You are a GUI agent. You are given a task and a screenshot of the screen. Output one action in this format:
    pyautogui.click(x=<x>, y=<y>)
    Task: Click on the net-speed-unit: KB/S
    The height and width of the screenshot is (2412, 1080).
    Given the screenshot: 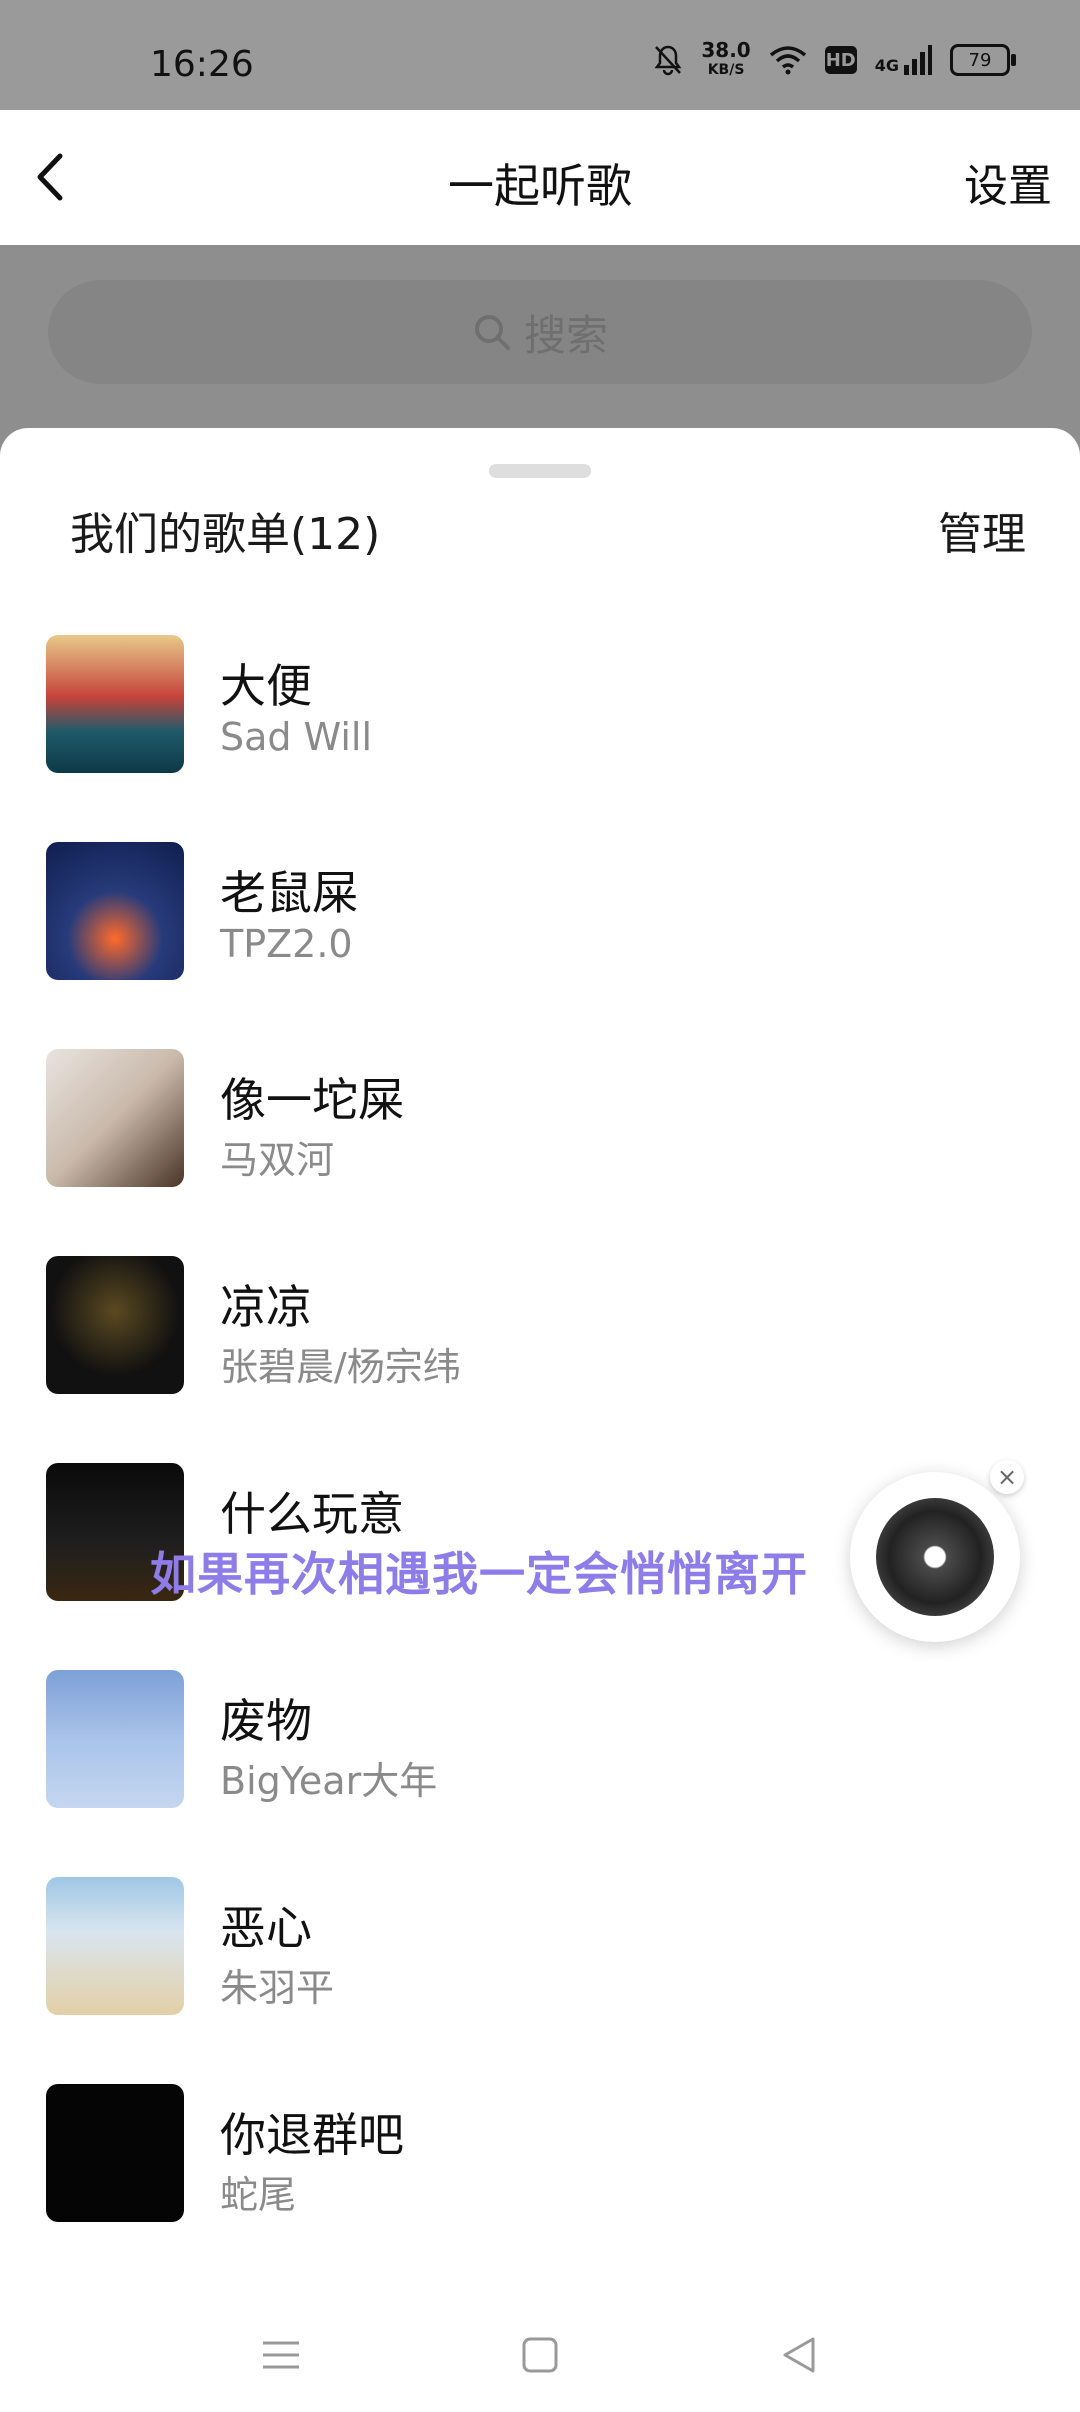 What is the action you would take?
    pyautogui.click(x=726, y=70)
    